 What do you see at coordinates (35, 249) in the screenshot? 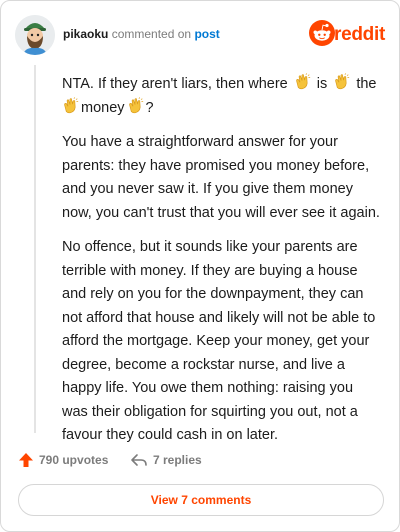
I see `thread-line` at bounding box center [35, 249].